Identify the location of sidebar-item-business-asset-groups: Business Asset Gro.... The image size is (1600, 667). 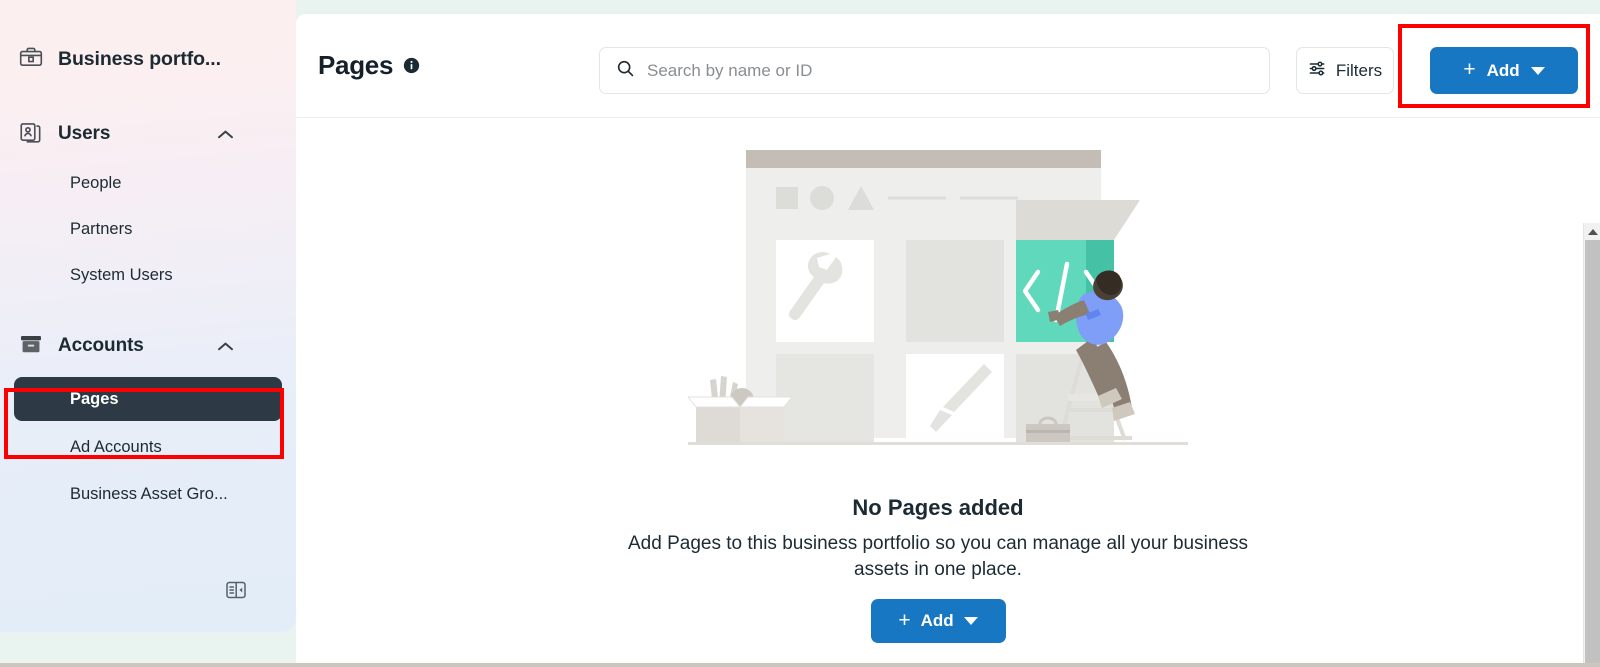
(148, 494).